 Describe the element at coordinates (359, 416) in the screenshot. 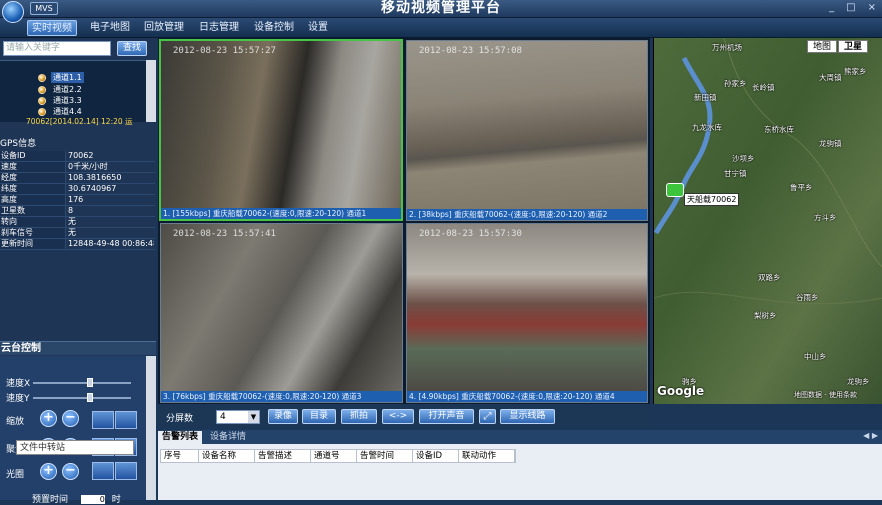

I see `snapshot-button: 抓拍` at that location.